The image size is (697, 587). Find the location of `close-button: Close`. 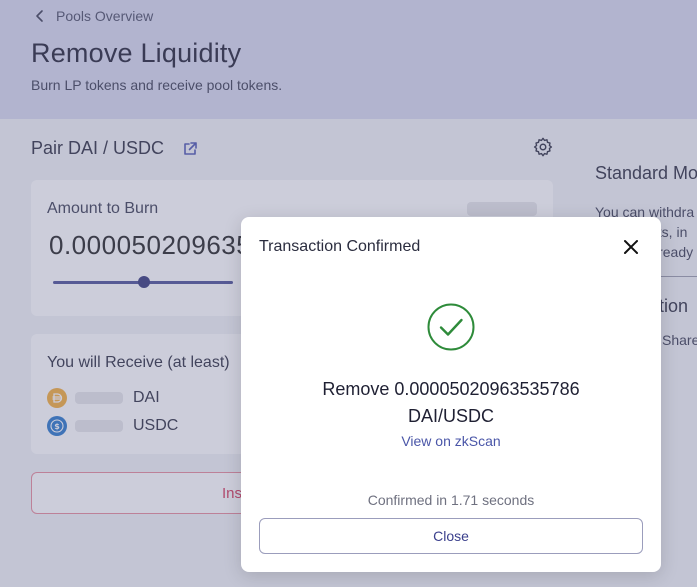

close-button: Close is located at coordinates (451, 536).